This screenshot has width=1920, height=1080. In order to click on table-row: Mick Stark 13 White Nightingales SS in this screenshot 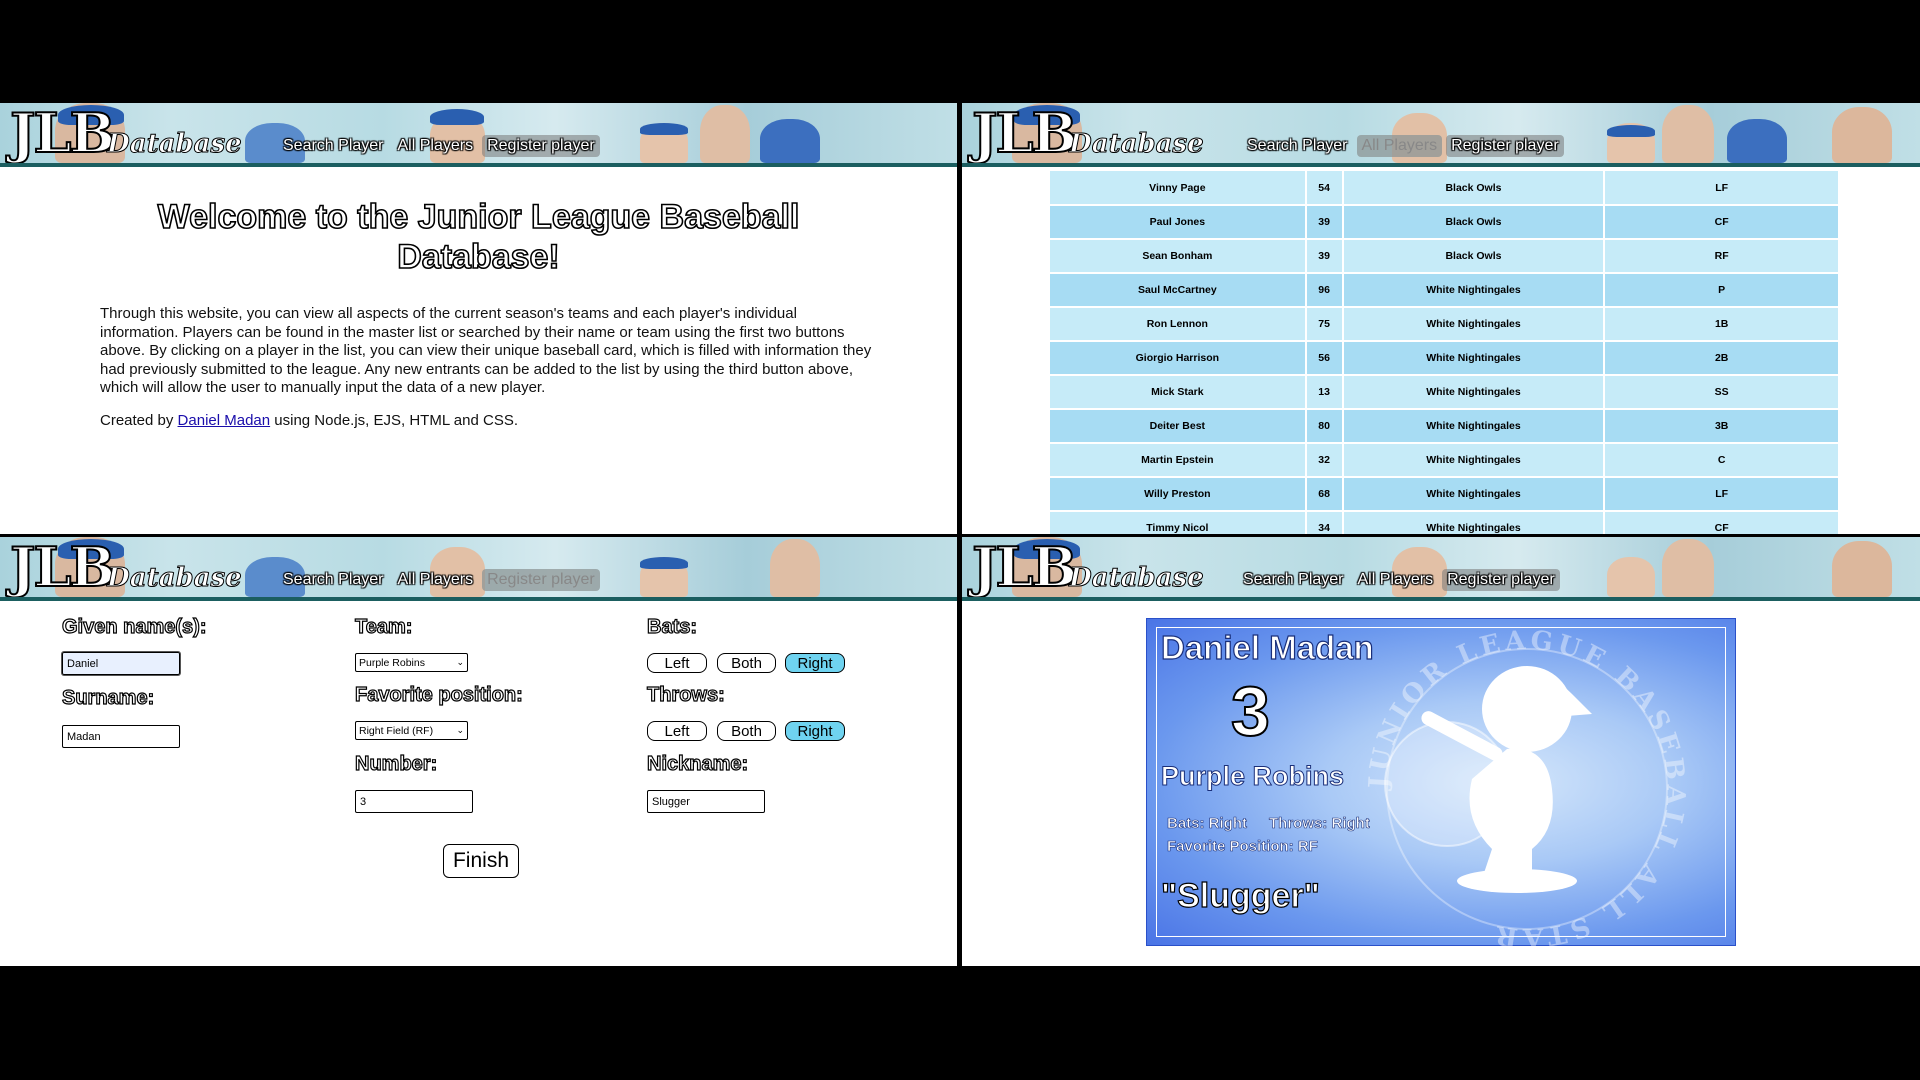, I will do `click(1445, 392)`.